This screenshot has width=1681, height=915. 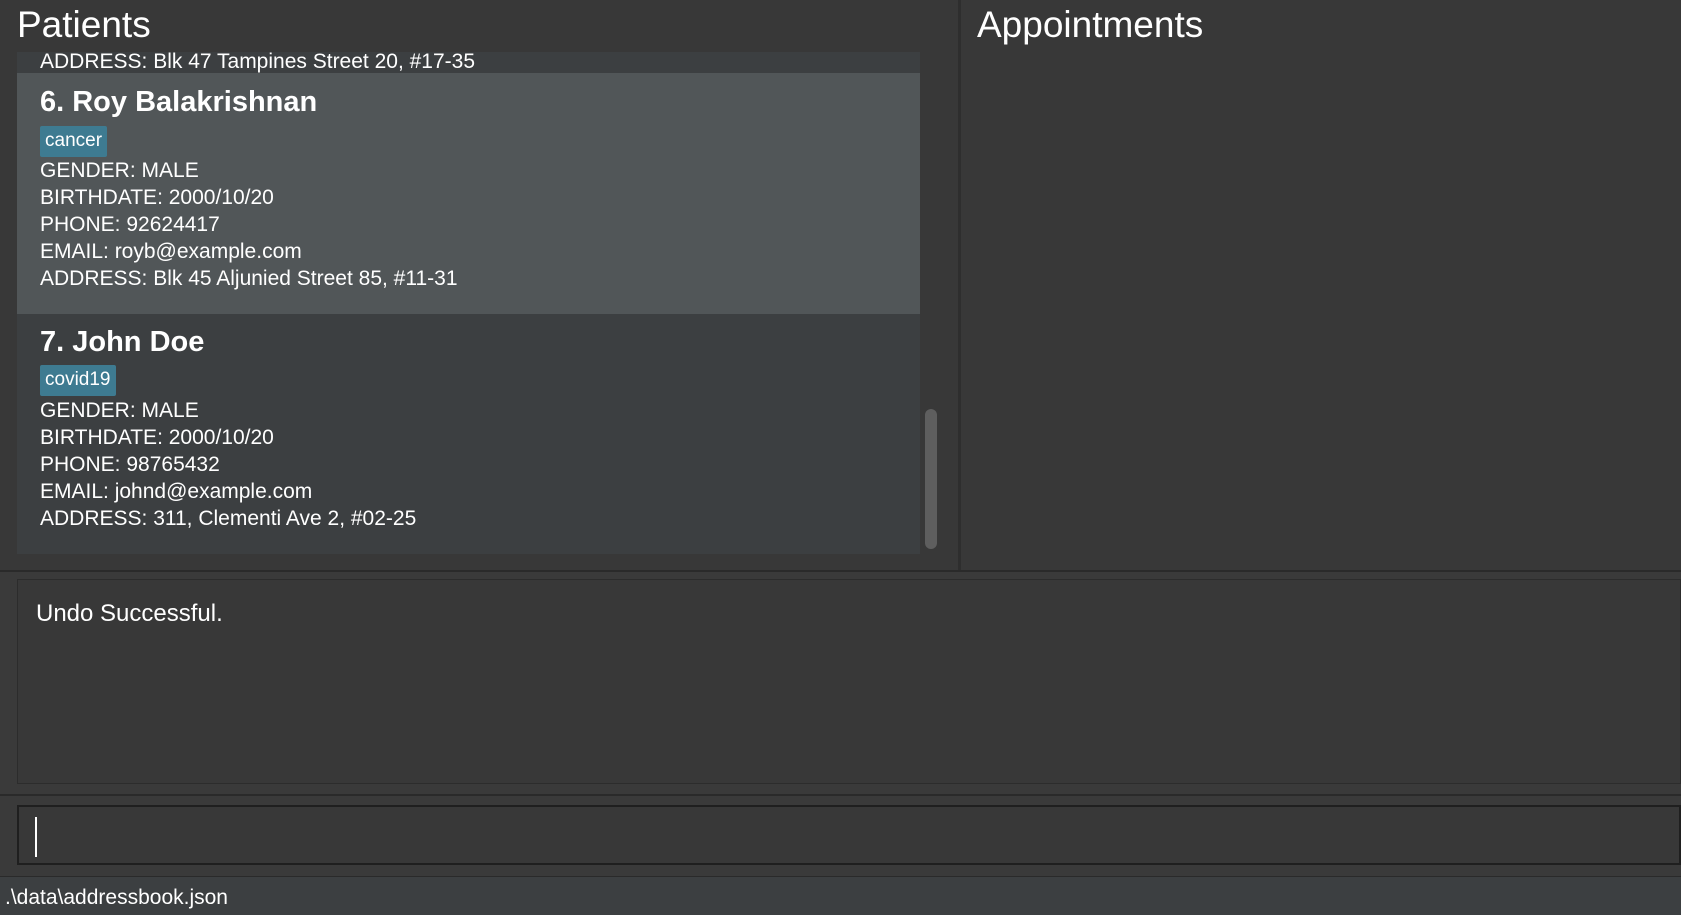 What do you see at coordinates (1090, 24) in the screenshot?
I see `appointments-title: Appointments` at bounding box center [1090, 24].